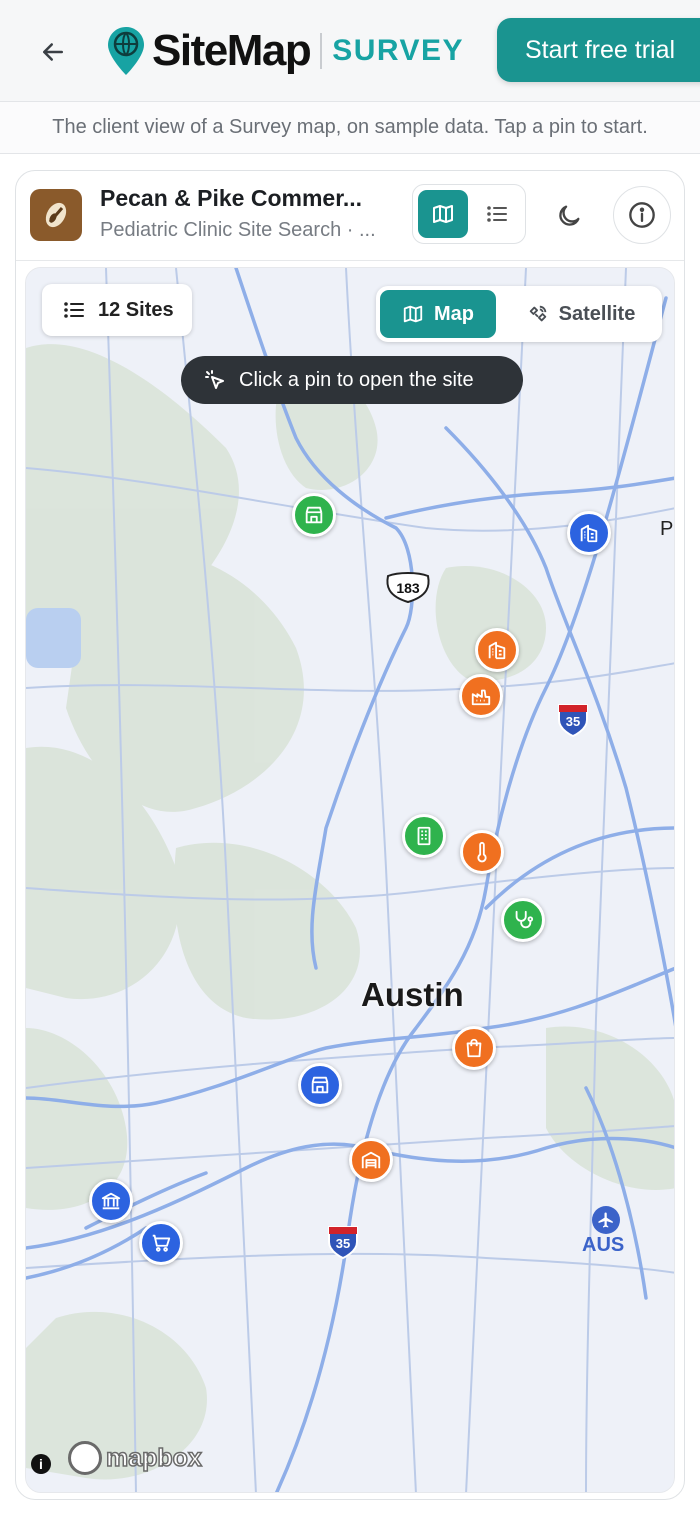 The width and height of the screenshot is (700, 1515). Describe the element at coordinates (454, 313) in the screenshot. I see `map-style-map-label: Map` at that location.